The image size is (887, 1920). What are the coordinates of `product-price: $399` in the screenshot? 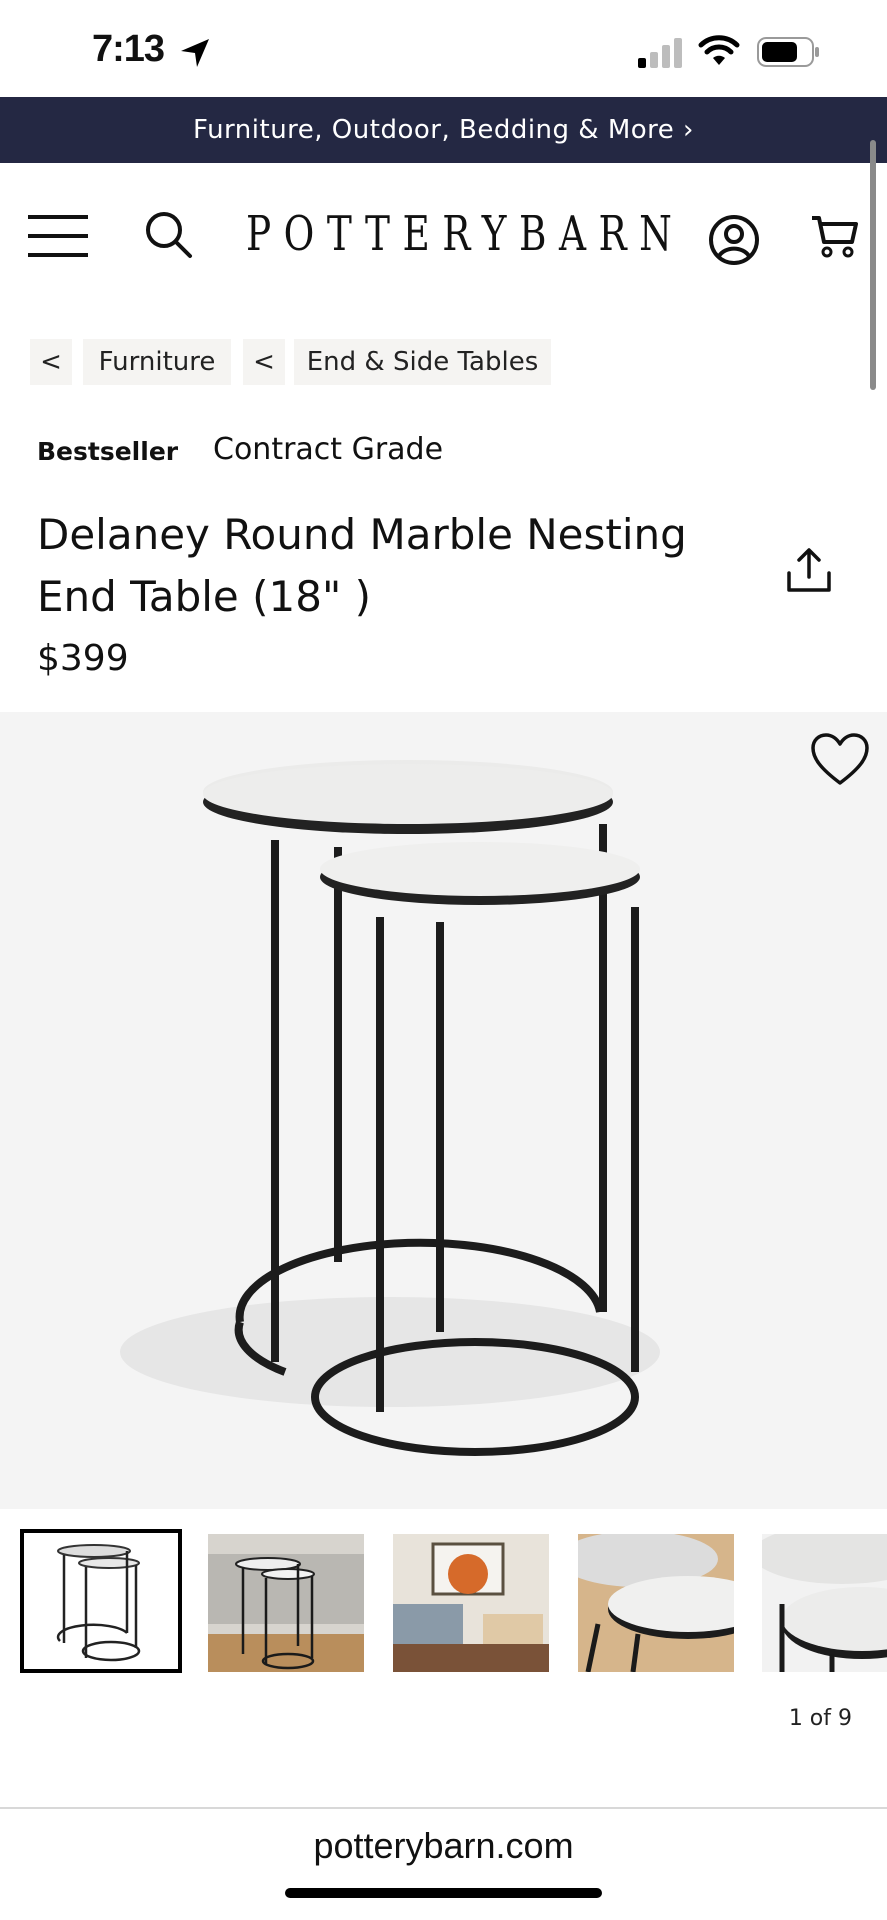 It's located at (83, 658).